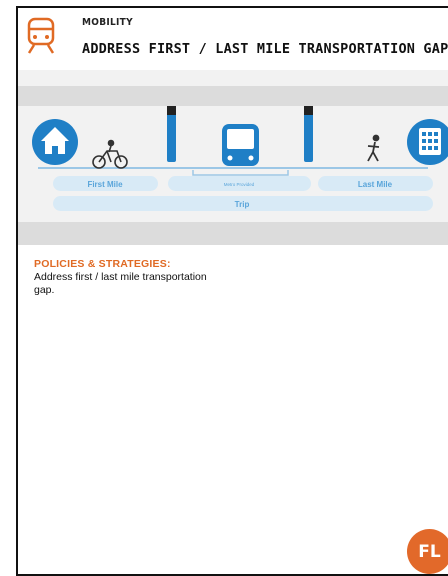 This screenshot has width=448, height=576. I want to click on pedestrian-icon, so click(373, 148).